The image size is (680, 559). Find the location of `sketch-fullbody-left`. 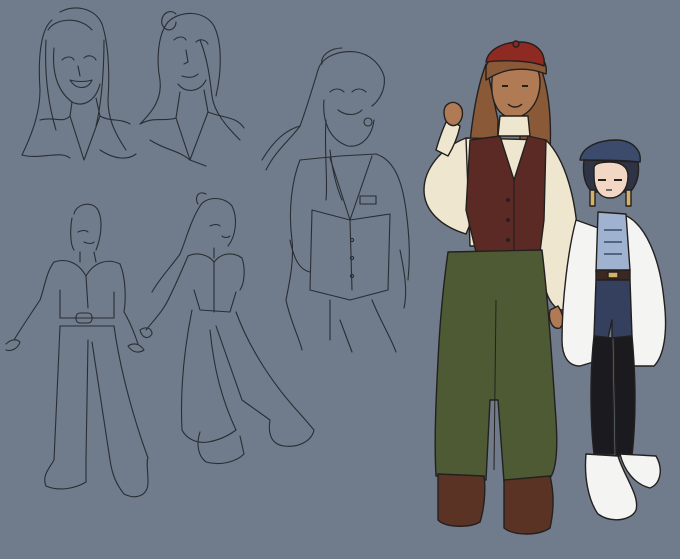

sketch-fullbody-left is located at coordinates (77, 350).